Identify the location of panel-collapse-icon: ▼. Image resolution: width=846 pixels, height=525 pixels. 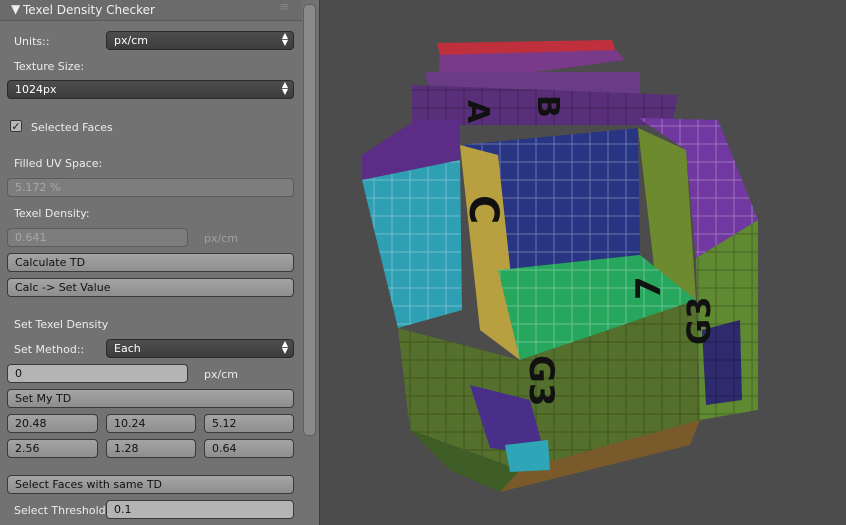
(15, 9).